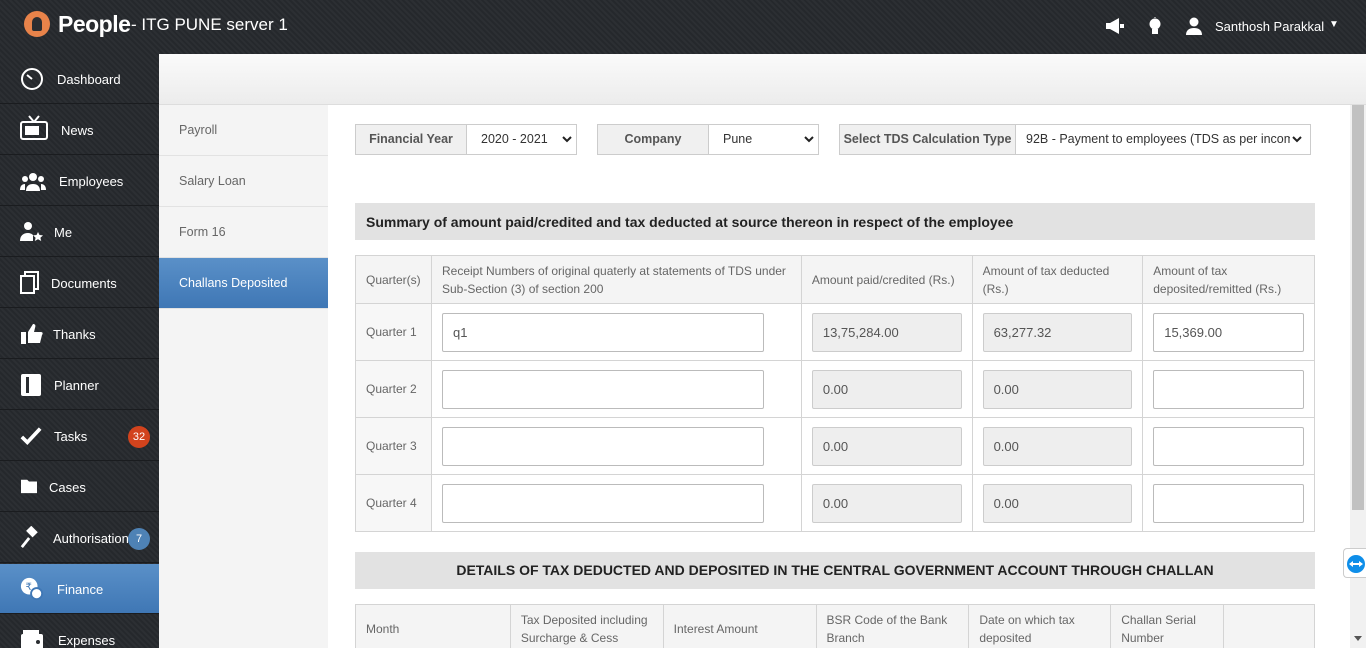 The height and width of the screenshot is (648, 1366). I want to click on documents-icon, so click(29, 282).